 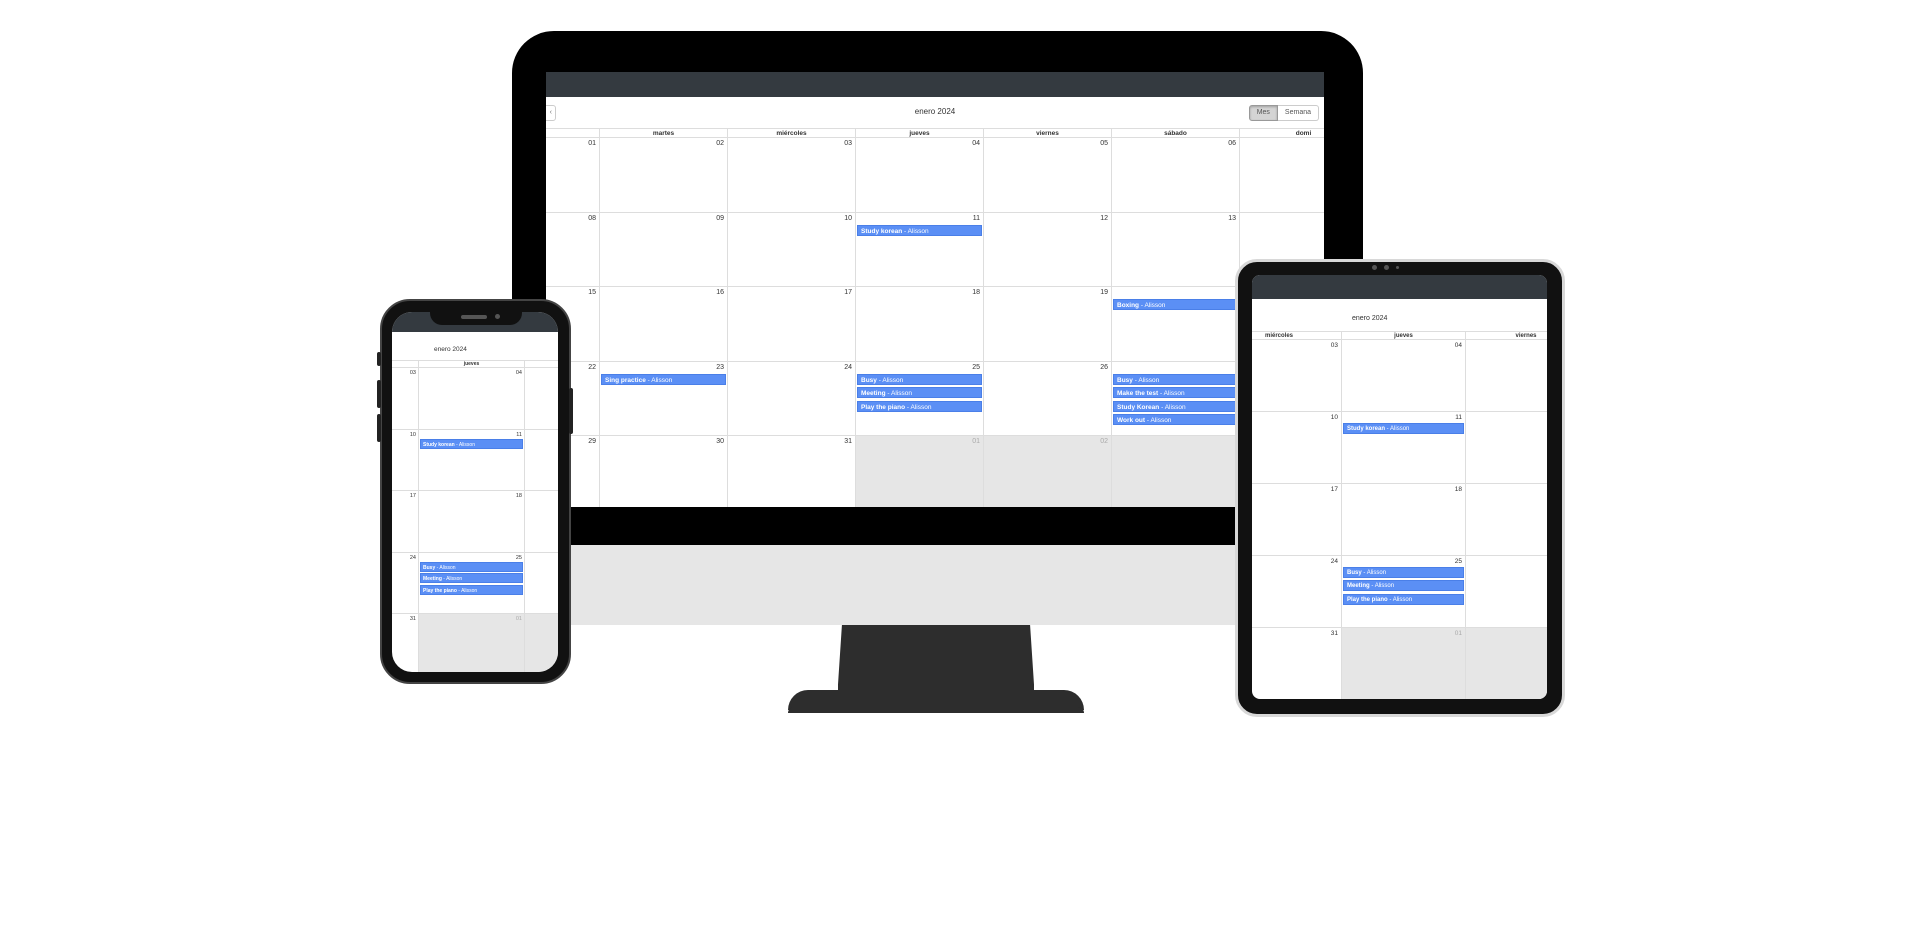 I want to click on weekday-header, so click(x=405, y=364).